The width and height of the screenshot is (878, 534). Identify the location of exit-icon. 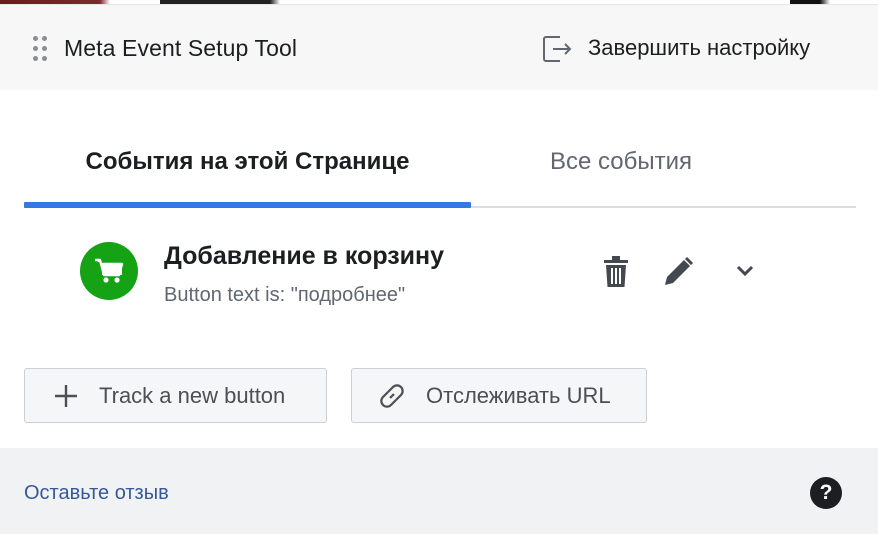
(557, 49).